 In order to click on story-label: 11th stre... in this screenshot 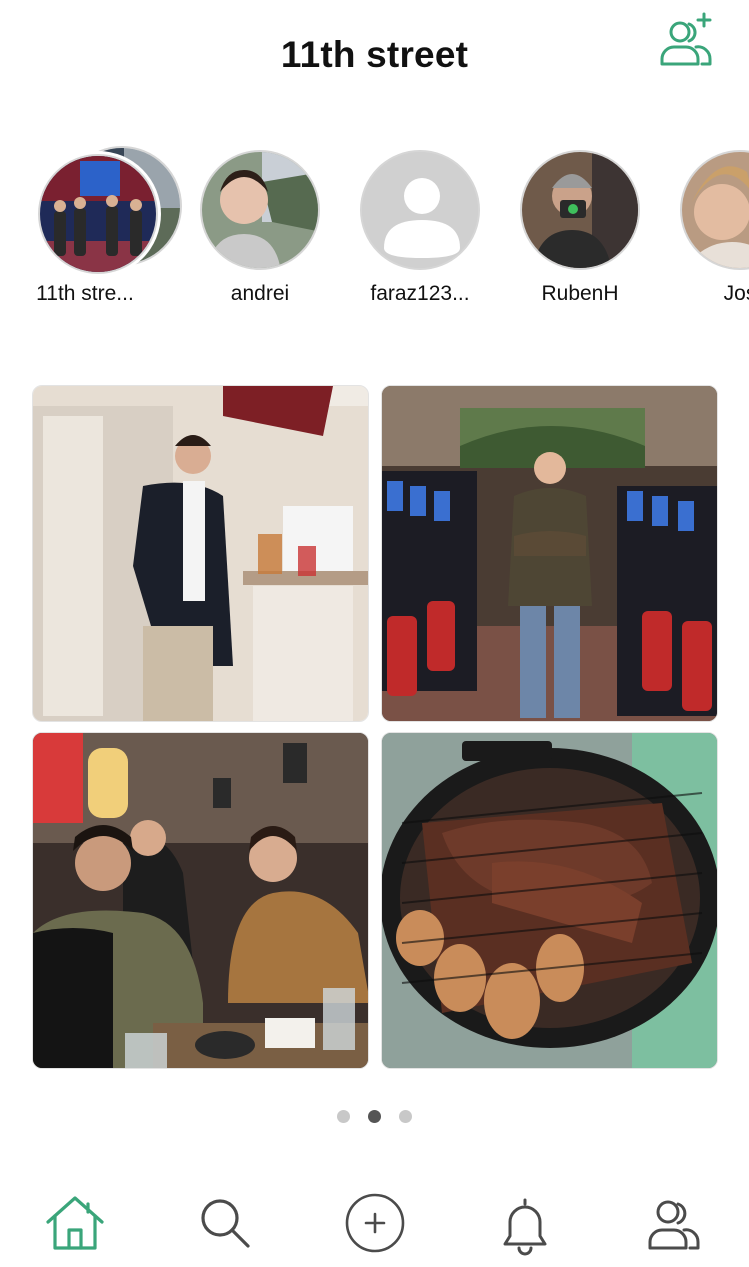, I will do `click(85, 293)`.